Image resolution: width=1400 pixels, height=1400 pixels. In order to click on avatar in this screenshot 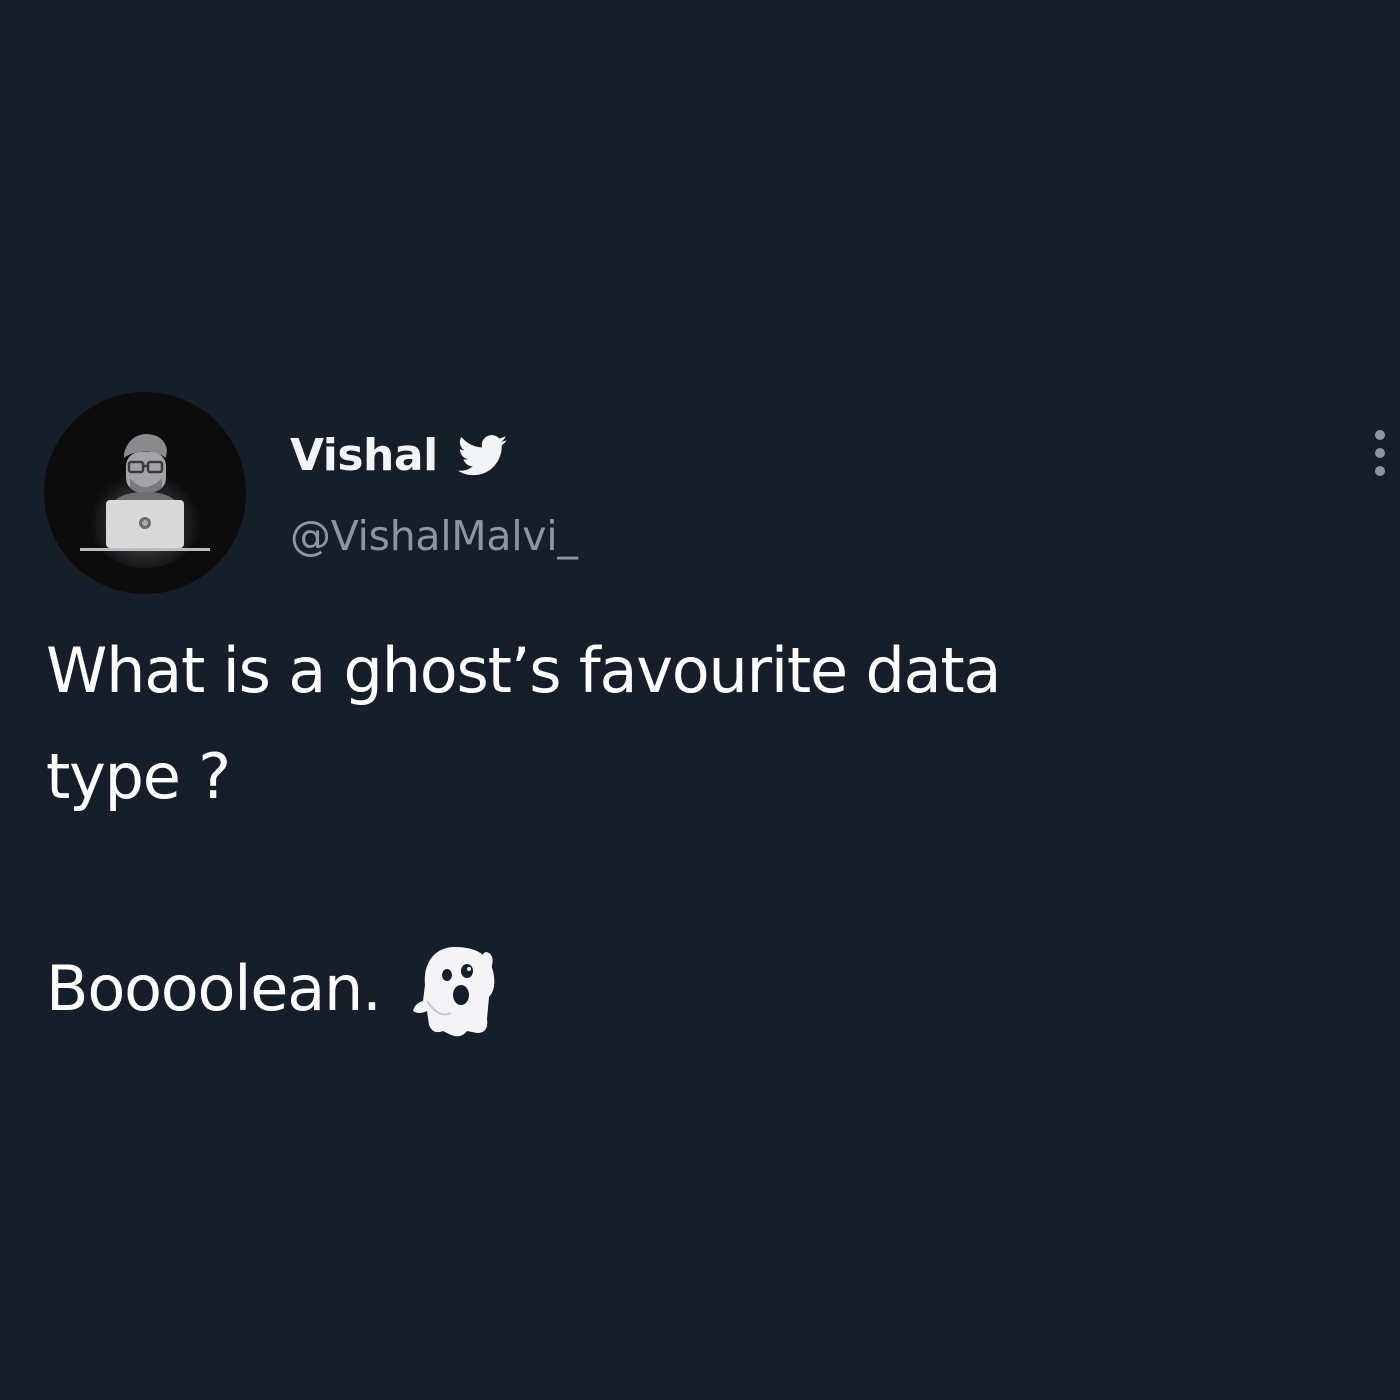, I will do `click(145, 493)`.